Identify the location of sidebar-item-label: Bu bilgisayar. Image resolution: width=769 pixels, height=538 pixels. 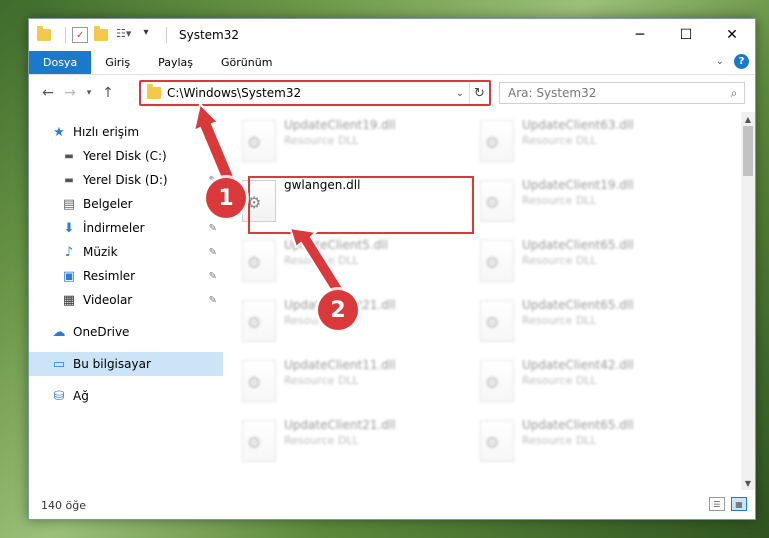
(112, 364).